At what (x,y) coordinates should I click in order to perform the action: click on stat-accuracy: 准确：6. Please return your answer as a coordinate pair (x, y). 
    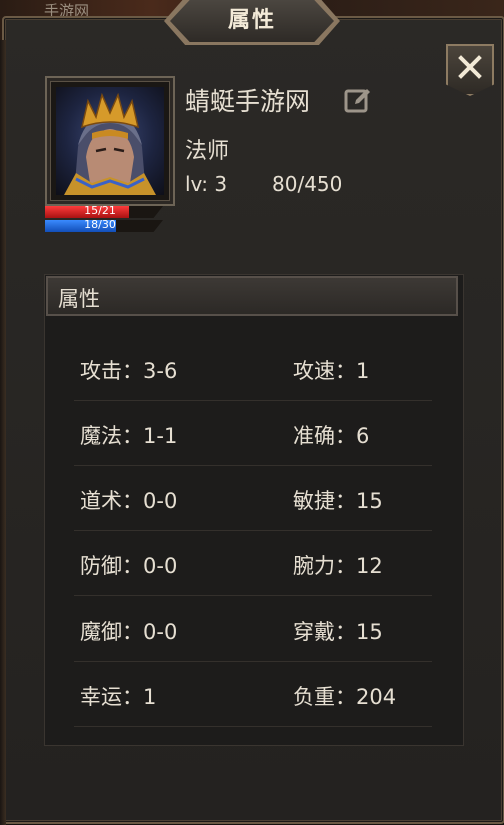
    Looking at the image, I should click on (331, 436).